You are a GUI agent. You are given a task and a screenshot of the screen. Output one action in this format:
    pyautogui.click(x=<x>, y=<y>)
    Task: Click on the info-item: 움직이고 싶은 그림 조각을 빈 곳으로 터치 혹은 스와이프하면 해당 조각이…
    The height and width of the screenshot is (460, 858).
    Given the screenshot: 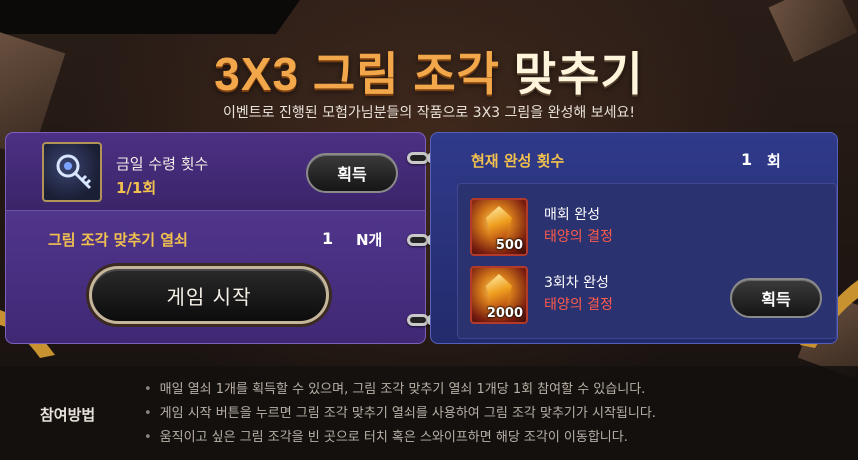 What is the action you would take?
    pyautogui.click(x=400, y=438)
    